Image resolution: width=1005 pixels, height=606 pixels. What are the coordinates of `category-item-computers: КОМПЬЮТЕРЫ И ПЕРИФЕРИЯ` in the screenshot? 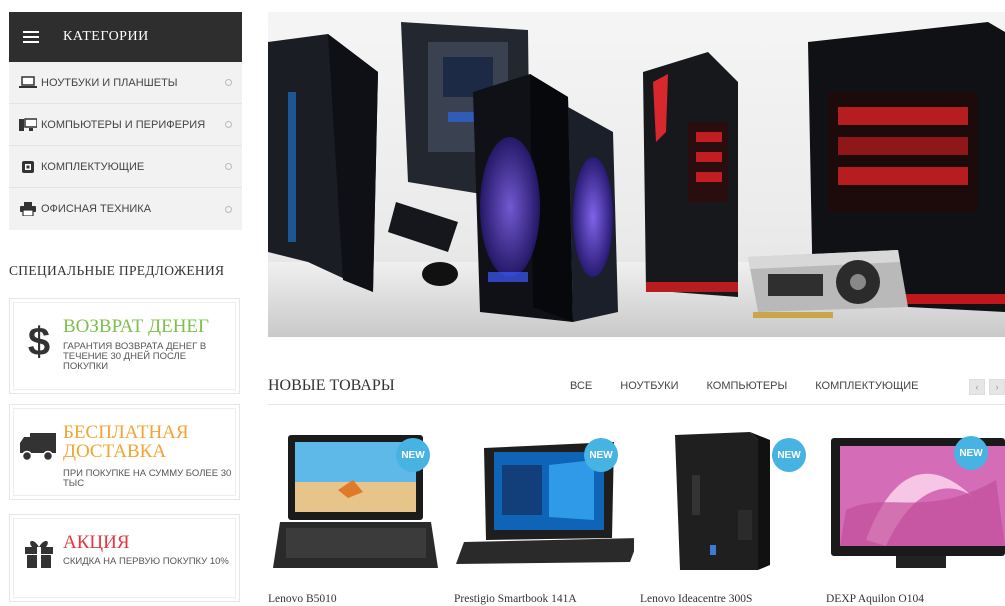 It's located at (125, 125).